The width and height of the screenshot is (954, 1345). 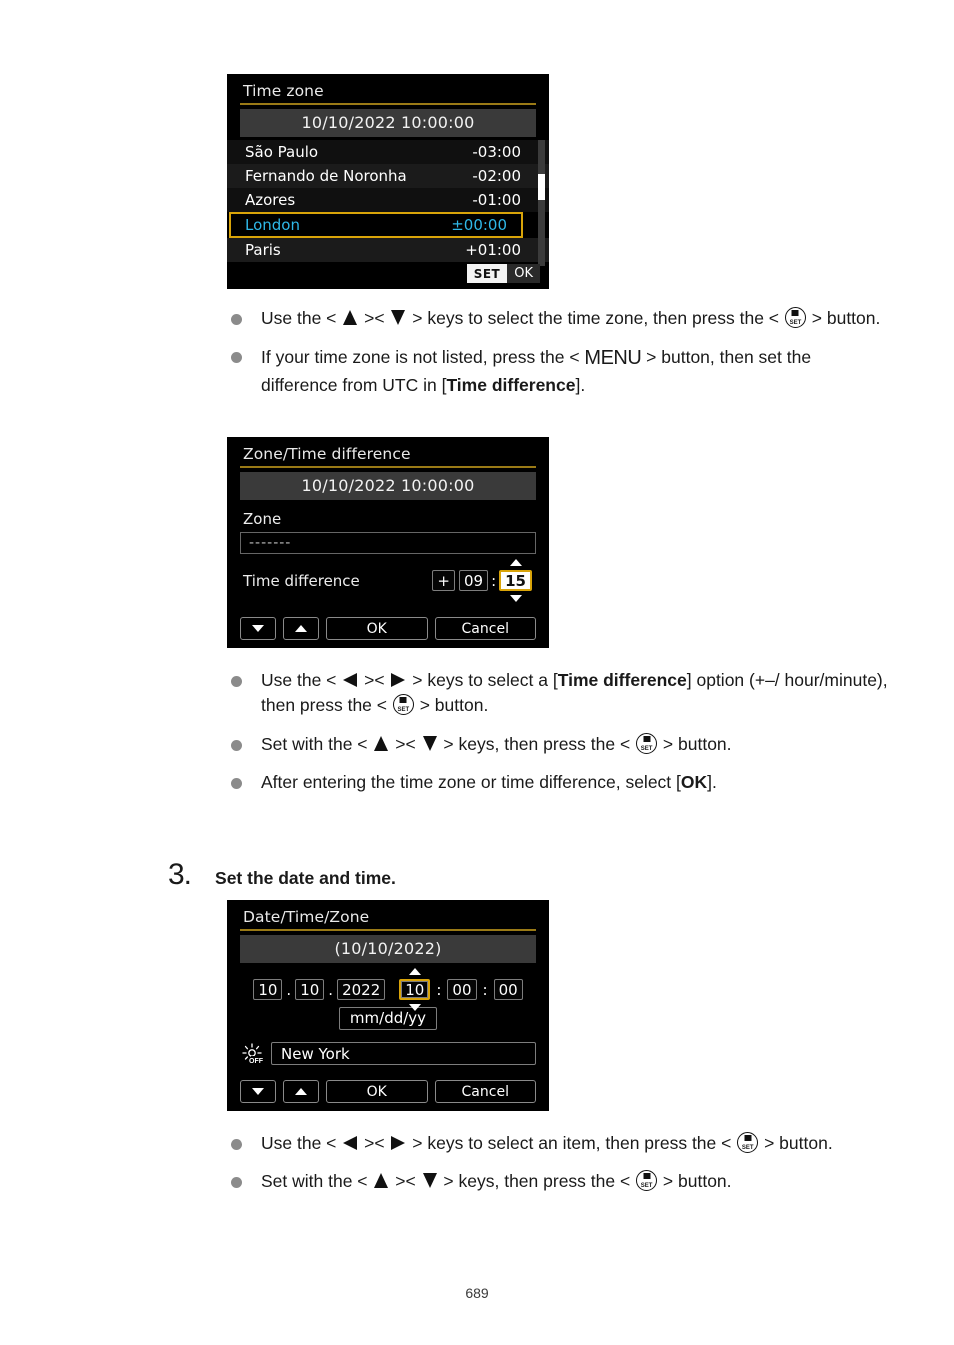 I want to click on hours-stepper: 09, so click(x=473, y=580).